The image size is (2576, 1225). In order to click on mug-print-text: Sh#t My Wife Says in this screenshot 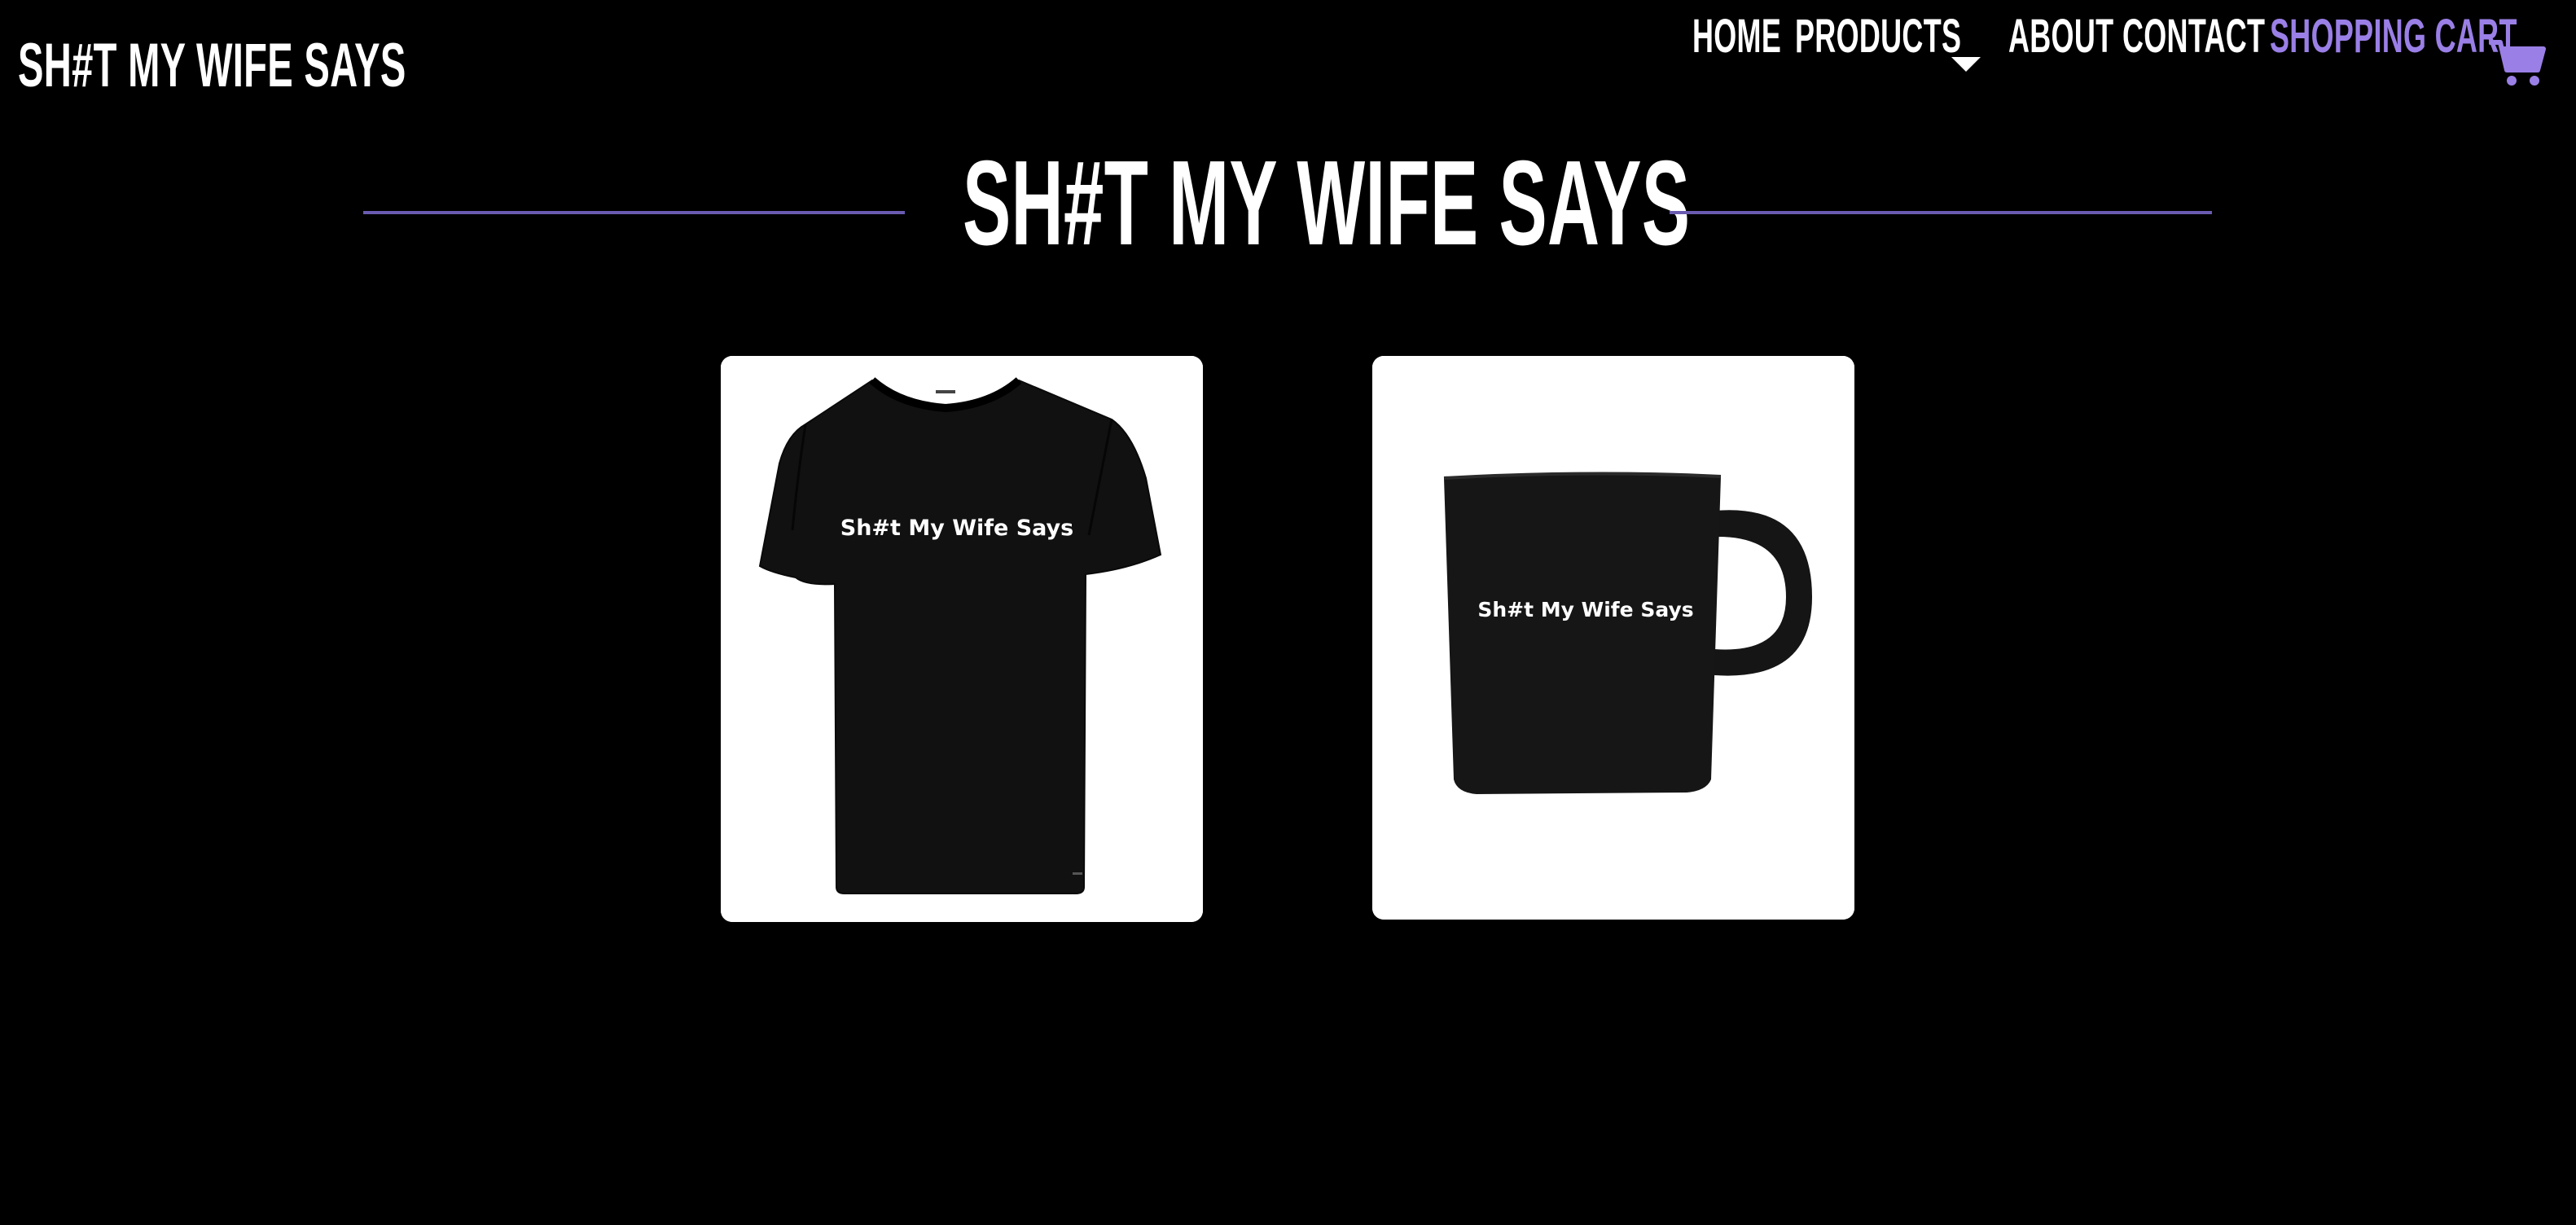, I will do `click(1585, 609)`.